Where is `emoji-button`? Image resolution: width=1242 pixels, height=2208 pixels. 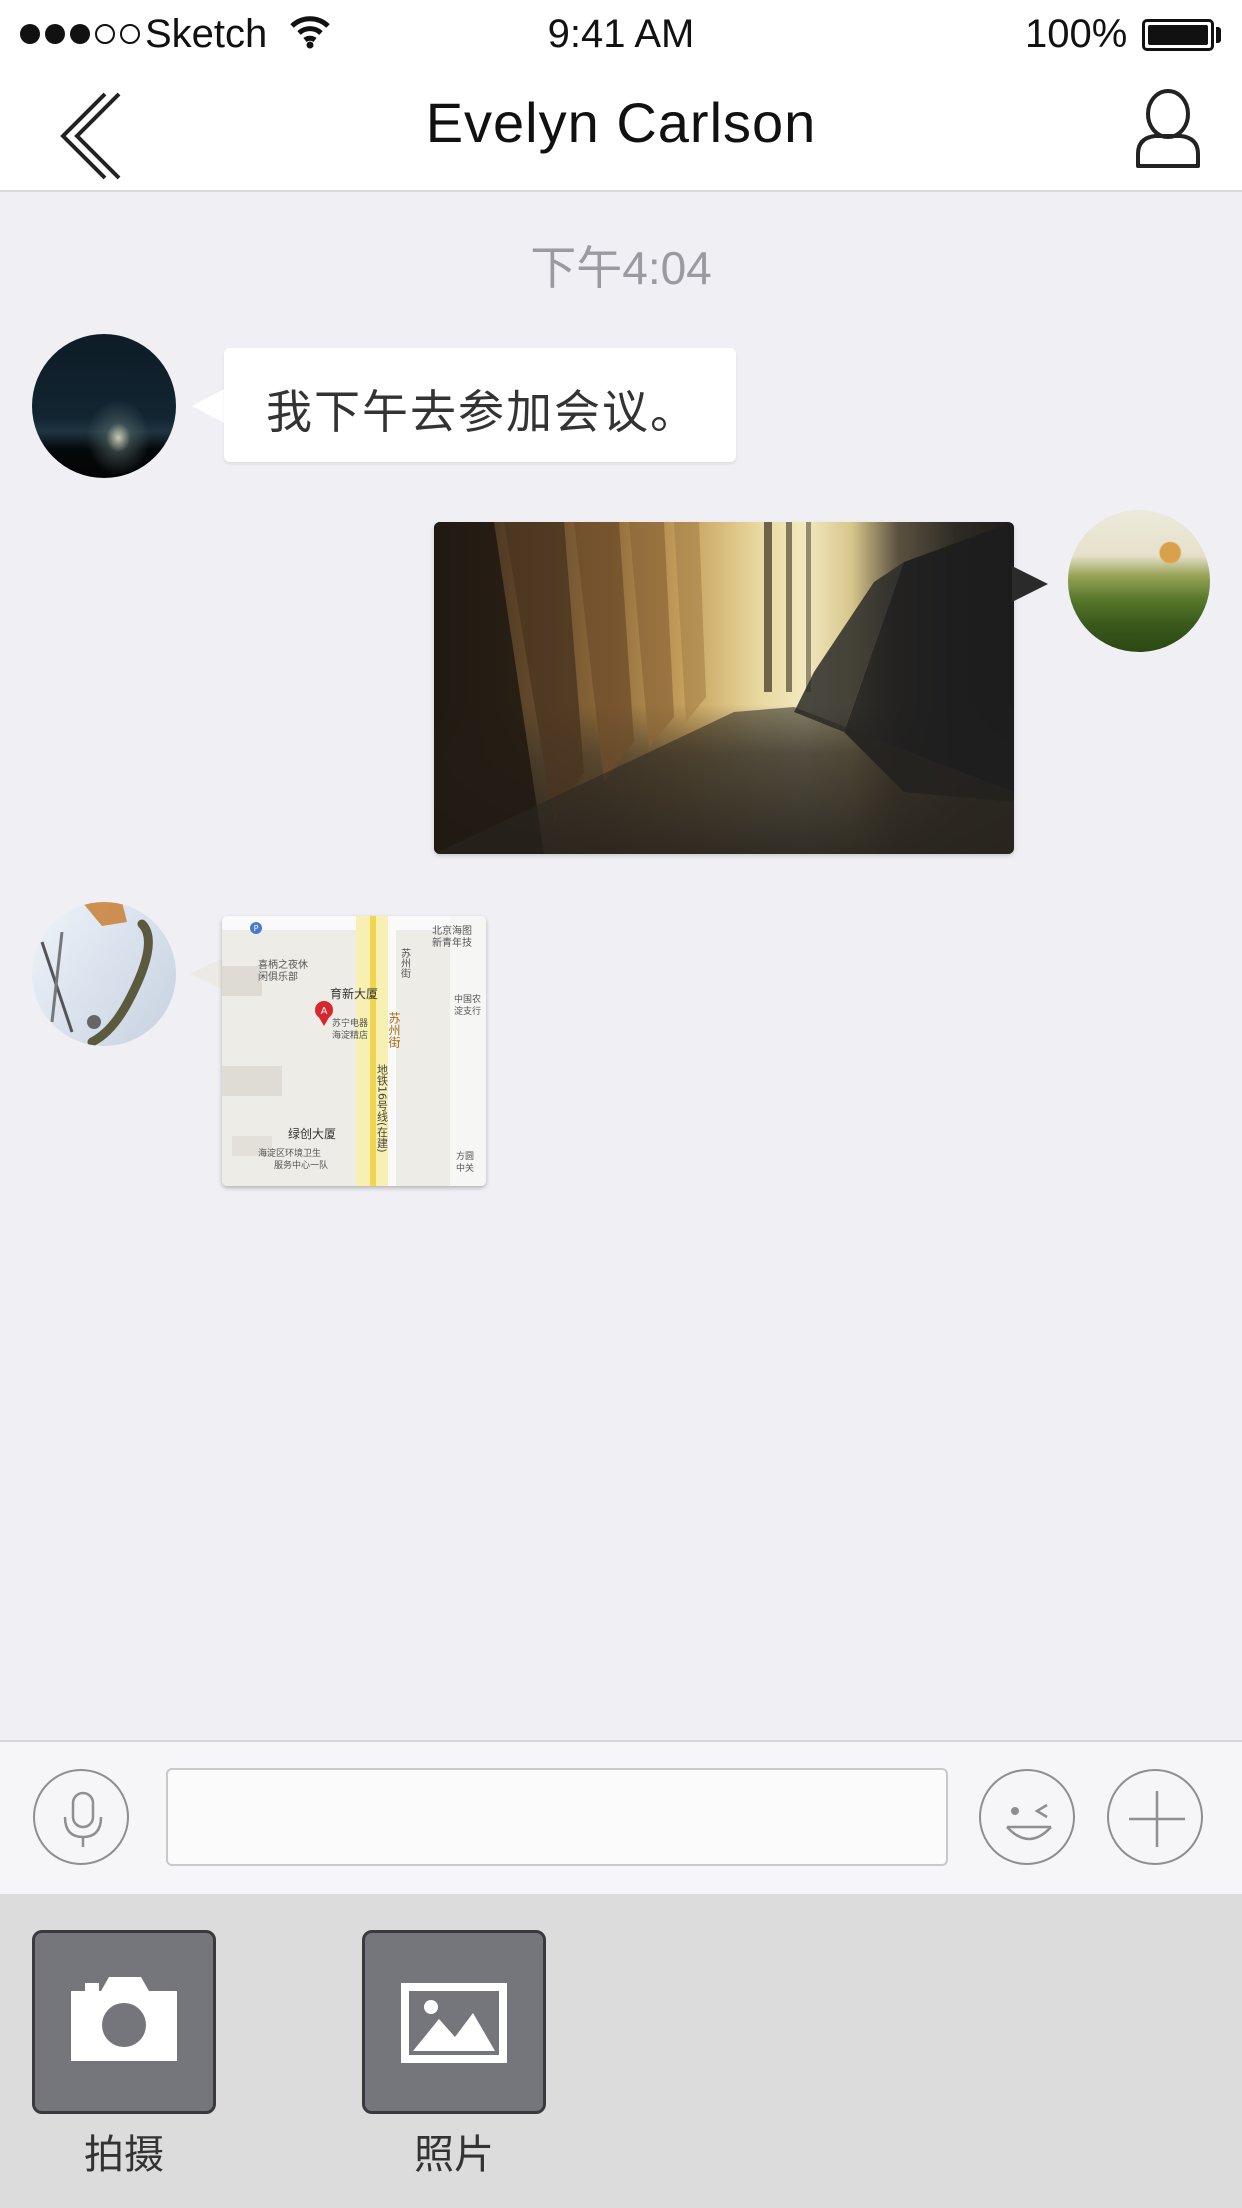
emoji-button is located at coordinates (1027, 1817).